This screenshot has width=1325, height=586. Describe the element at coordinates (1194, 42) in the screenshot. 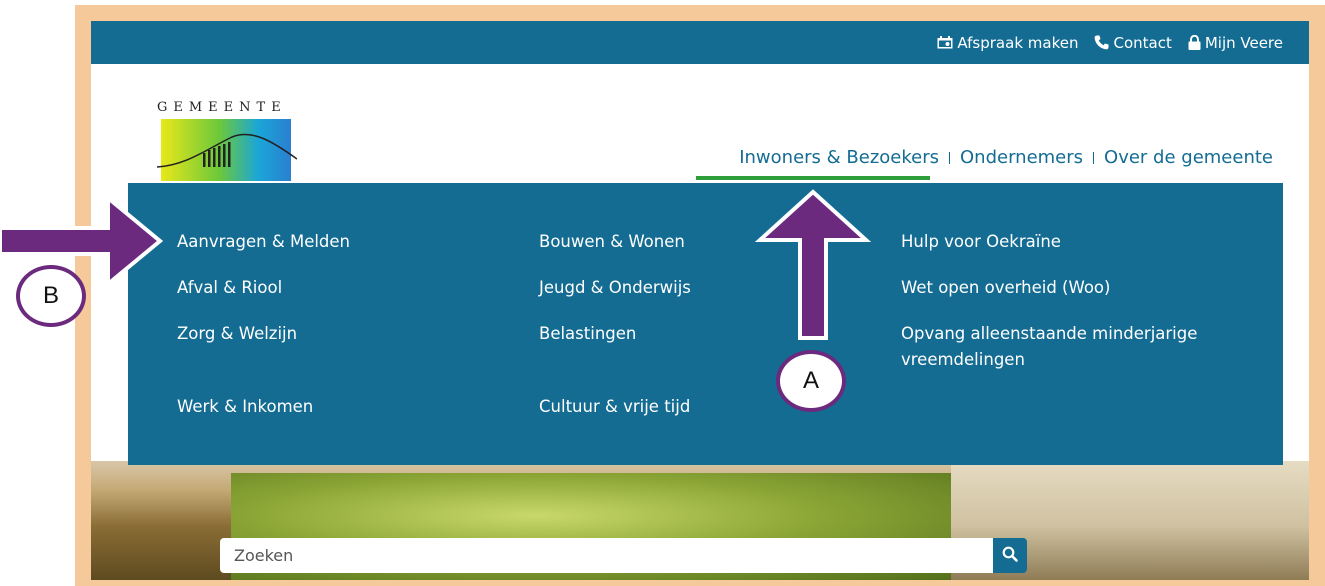

I see `lock-icon` at that location.